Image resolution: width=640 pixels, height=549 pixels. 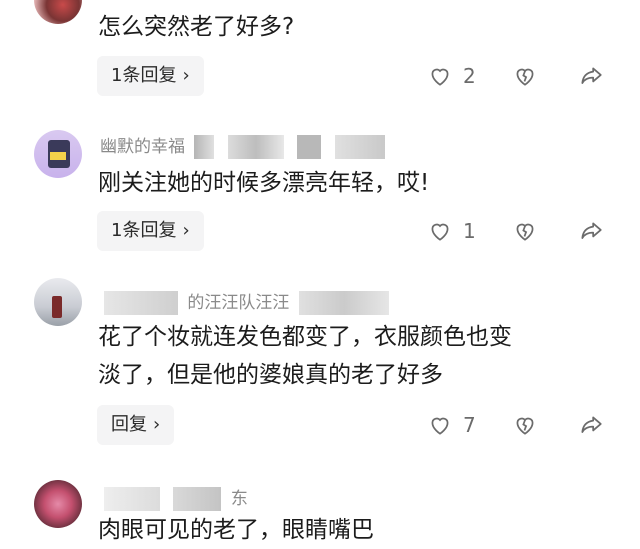 What do you see at coordinates (305, 337) in the screenshot?
I see `comment-text-line-1: 花了个妆就连发色都变了，衣服颜色也变` at bounding box center [305, 337].